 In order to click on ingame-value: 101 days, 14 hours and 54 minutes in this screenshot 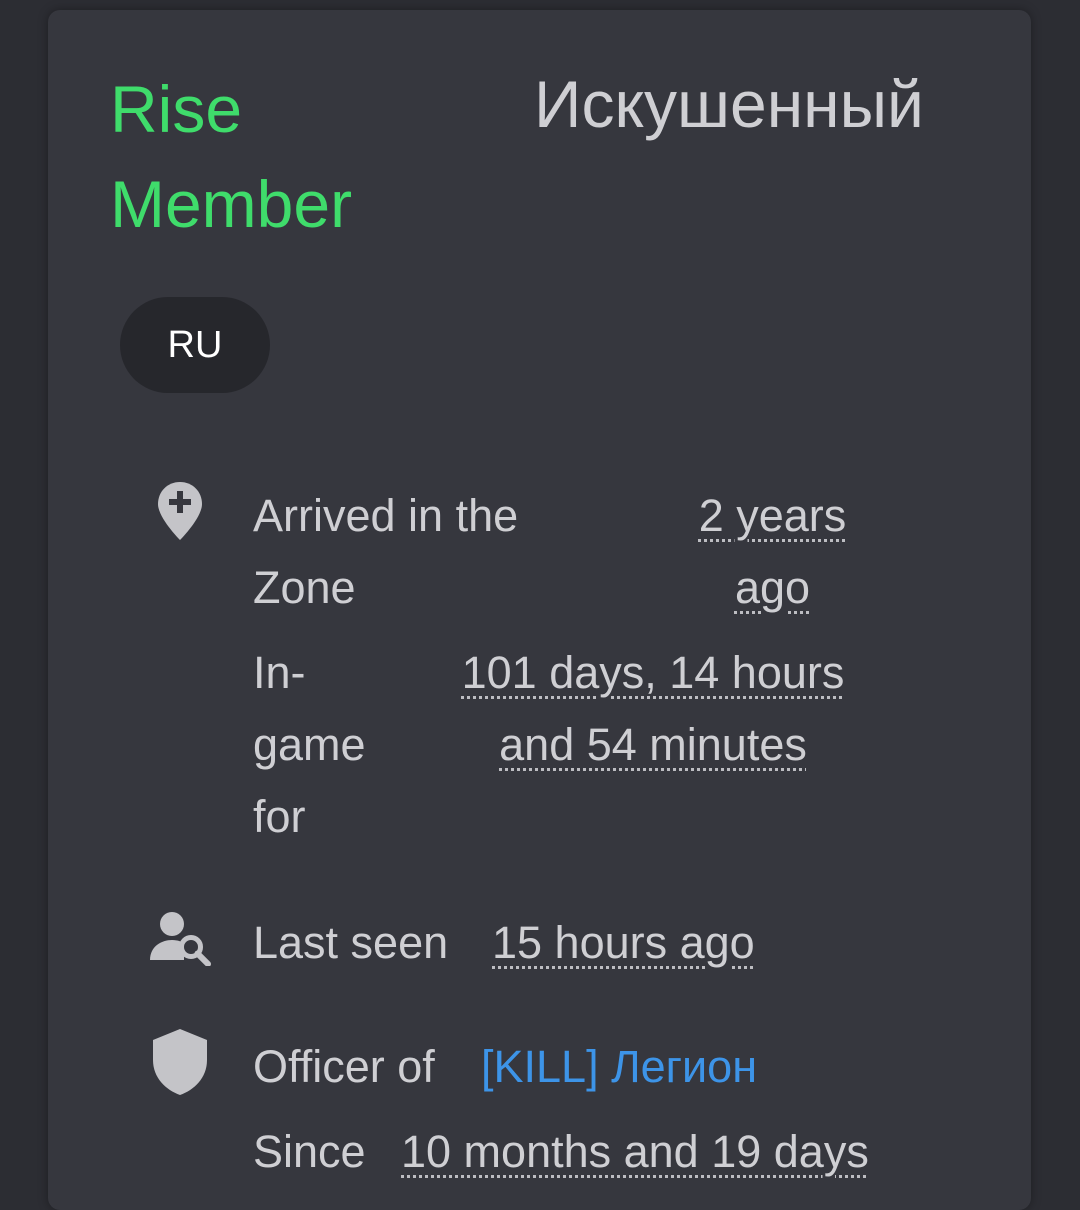, I will do `click(653, 708)`.